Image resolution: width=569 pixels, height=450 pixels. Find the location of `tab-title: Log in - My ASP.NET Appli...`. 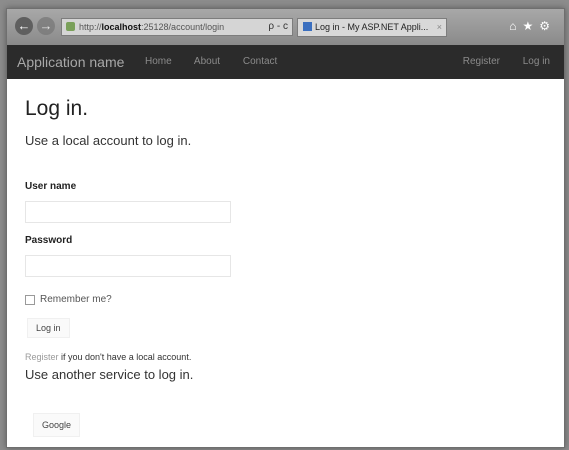

tab-title: Log in - My ASP.NET Appli... is located at coordinates (372, 27).